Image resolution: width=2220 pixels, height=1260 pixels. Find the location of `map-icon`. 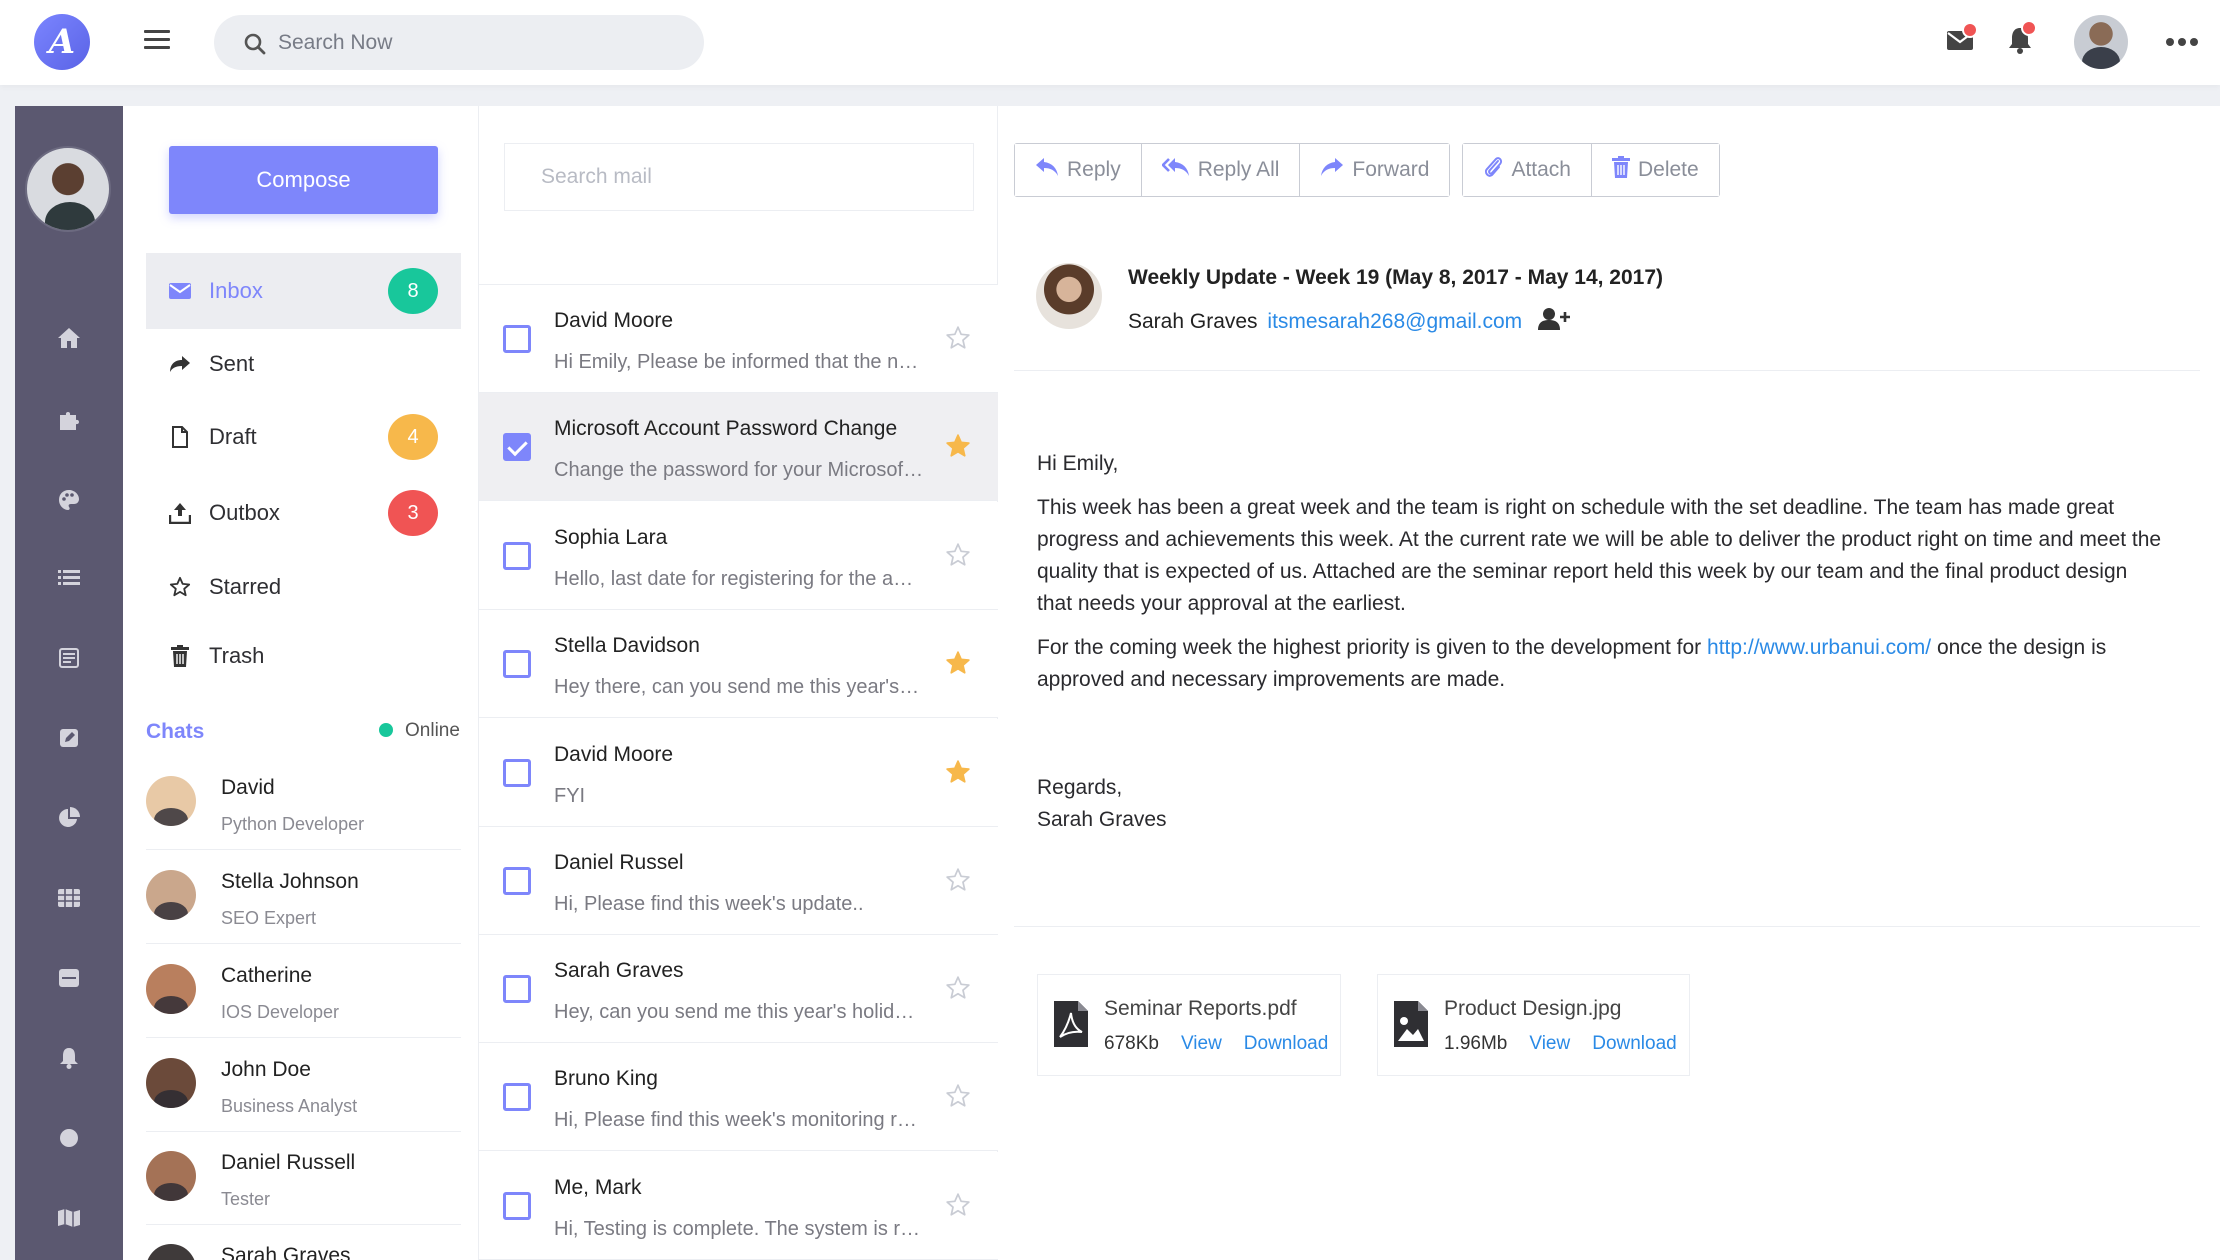

map-icon is located at coordinates (69, 1218).